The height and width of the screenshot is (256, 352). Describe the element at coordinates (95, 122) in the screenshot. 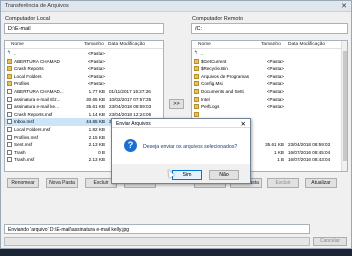

I see `file-size: 44.65 KB` at that location.